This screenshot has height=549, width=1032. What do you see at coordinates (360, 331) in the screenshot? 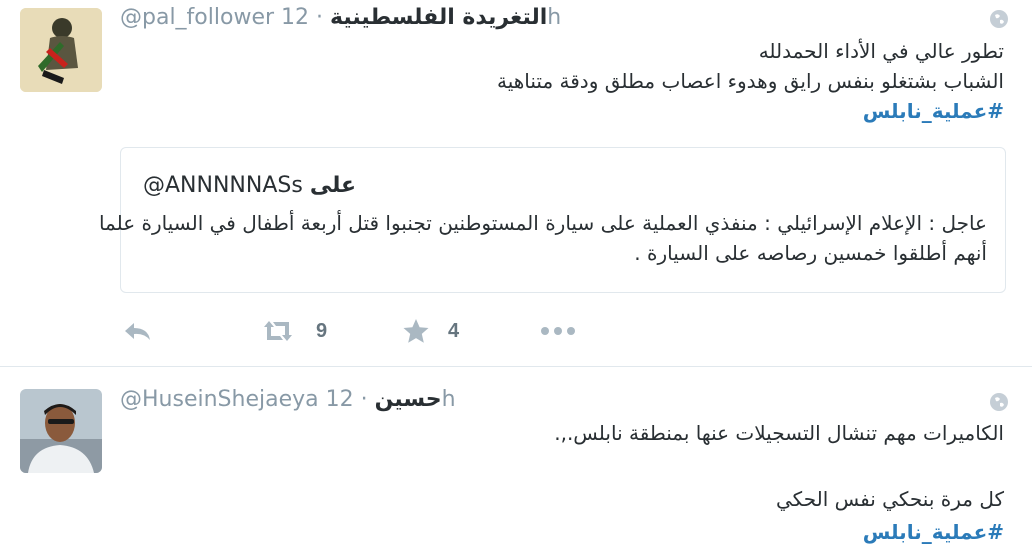
I see `tweet-actions: 9 4` at bounding box center [360, 331].